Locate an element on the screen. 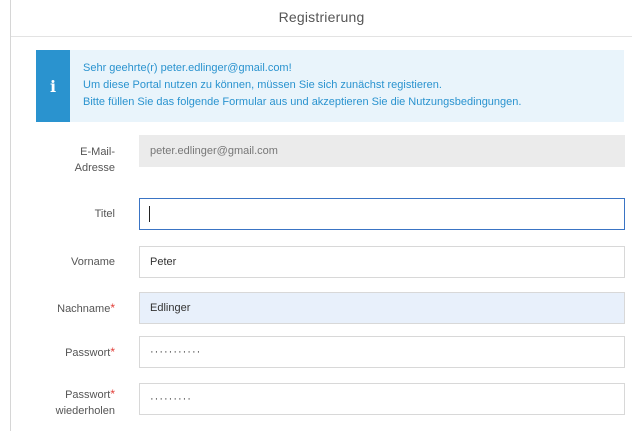 This screenshot has height=431, width=632. password-input-value: ··········· is located at coordinates (176, 352).